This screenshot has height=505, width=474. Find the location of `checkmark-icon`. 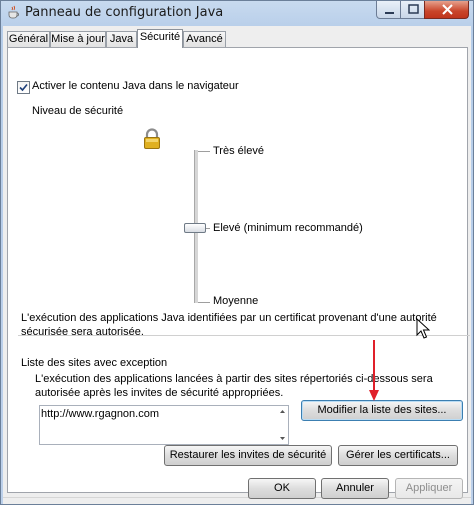

checkmark-icon is located at coordinates (23, 87).